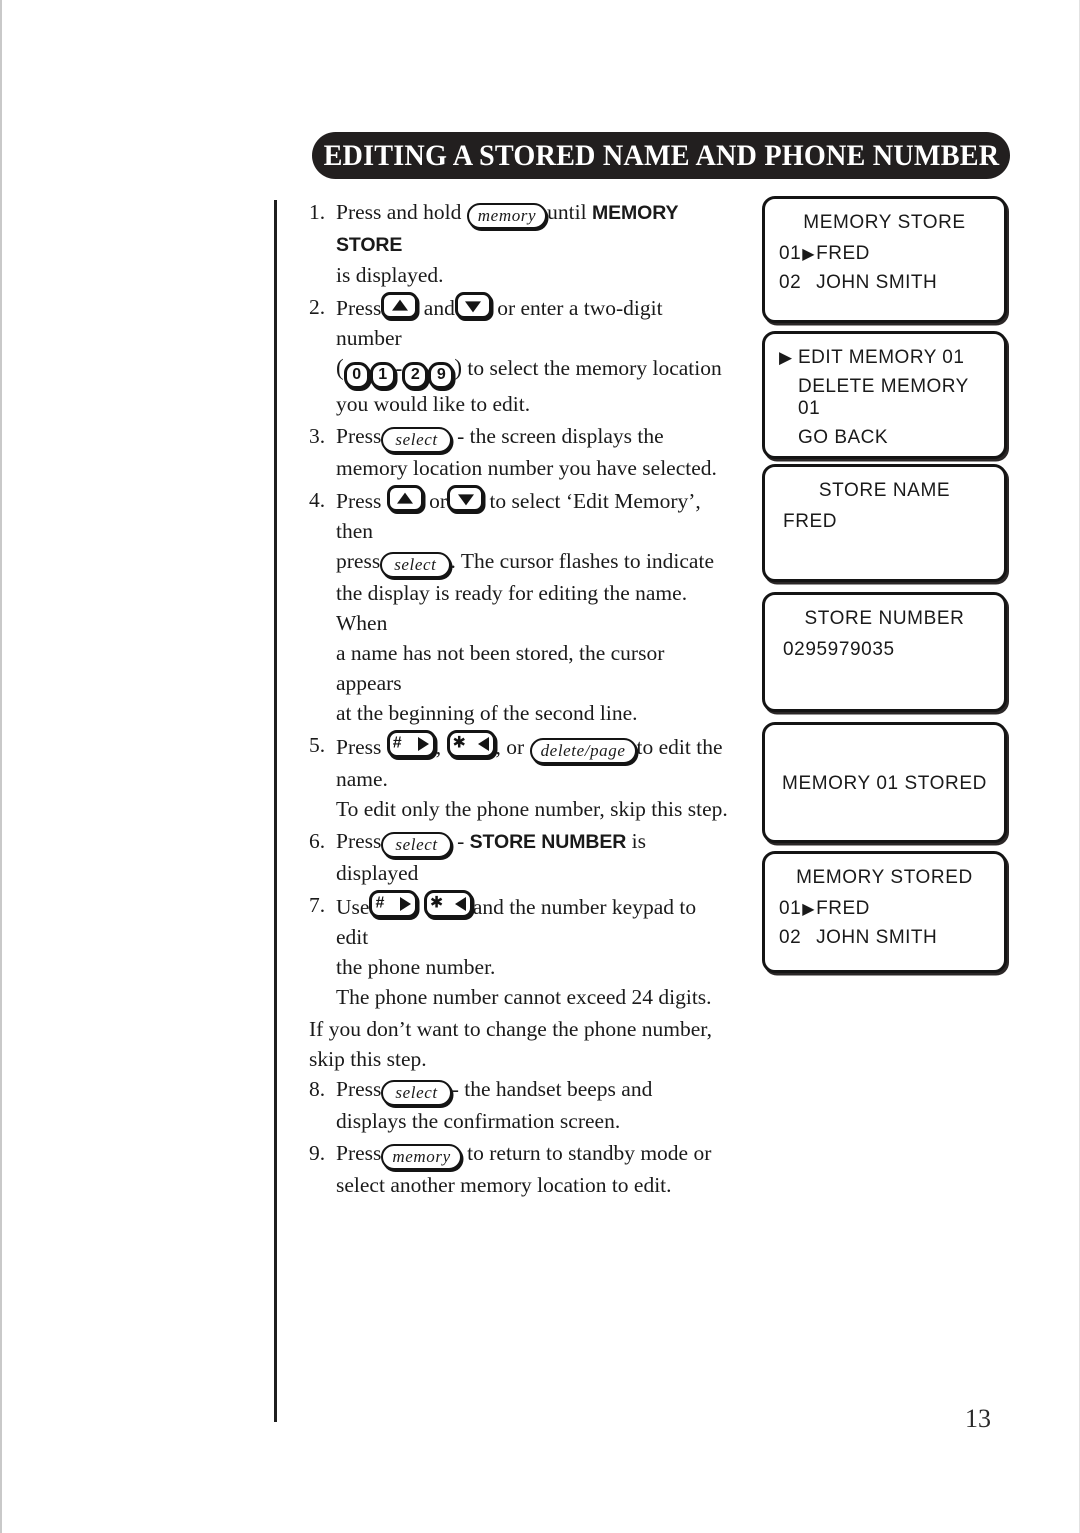 The image size is (1080, 1533). Describe the element at coordinates (884, 222) in the screenshot. I see `lcd-title: MEMORY STORE` at that location.